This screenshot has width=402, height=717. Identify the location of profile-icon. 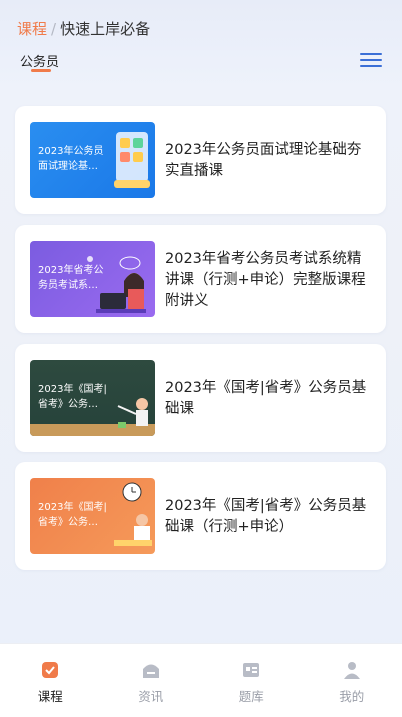
(351, 670).